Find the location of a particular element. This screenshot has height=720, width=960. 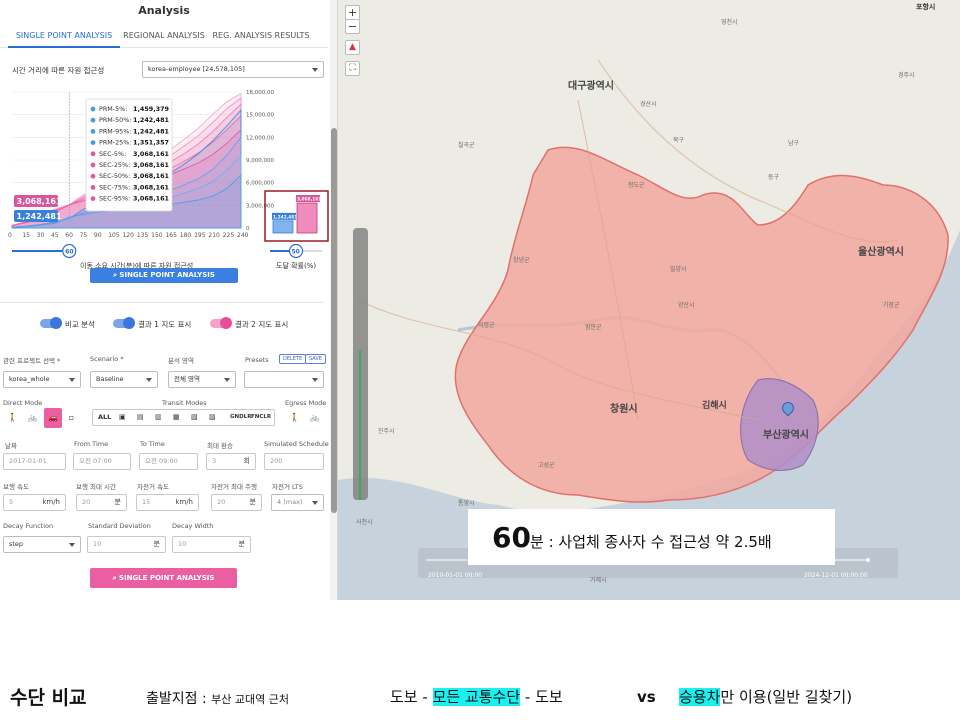

egress-walk-icon: 🚶 is located at coordinates (294, 417).